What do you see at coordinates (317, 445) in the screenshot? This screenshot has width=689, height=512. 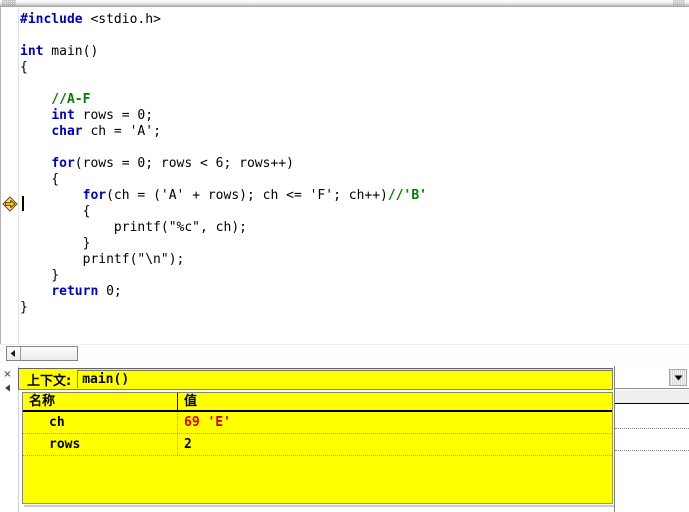 I see `variable-row: rows 2` at bounding box center [317, 445].